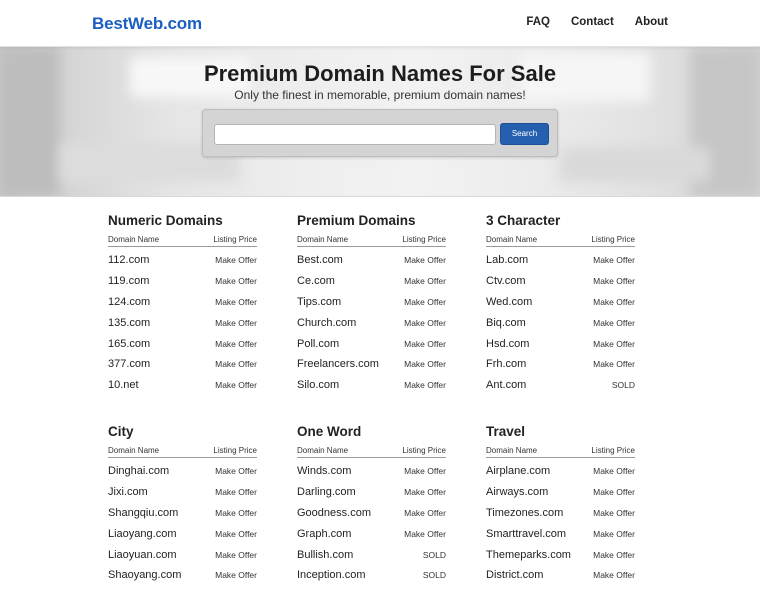 The width and height of the screenshot is (760, 600). What do you see at coordinates (560, 302) in the screenshot?
I see `table-row: Wed.com Make Offer` at bounding box center [560, 302].